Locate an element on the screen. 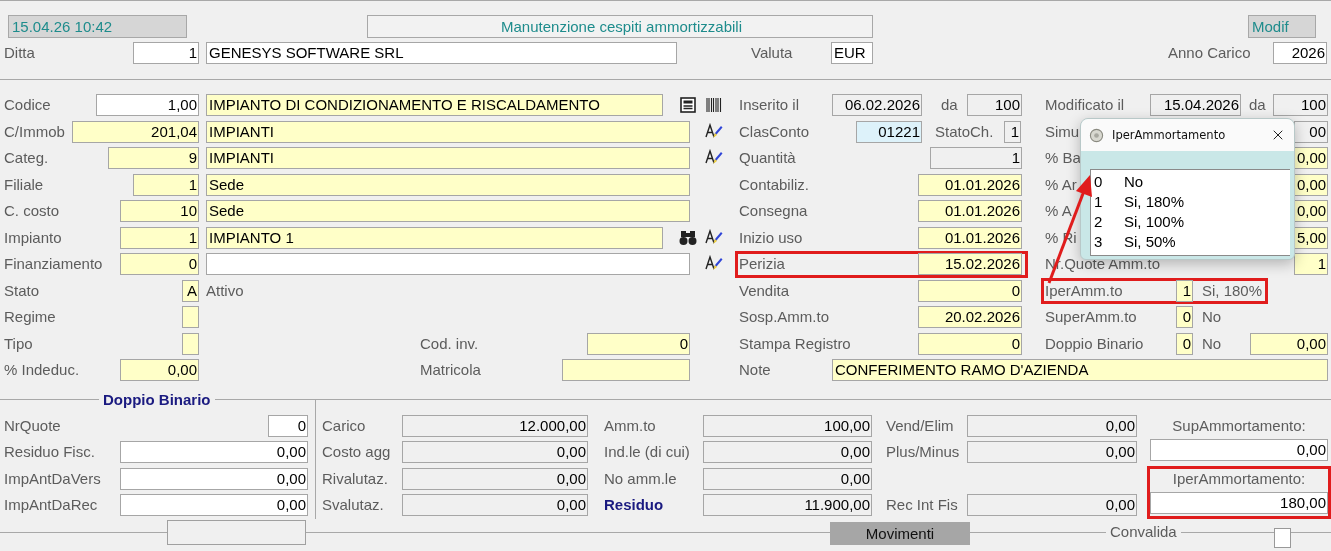 The image size is (1331, 551). input-field: 06.02.2026 is located at coordinates (877, 105).